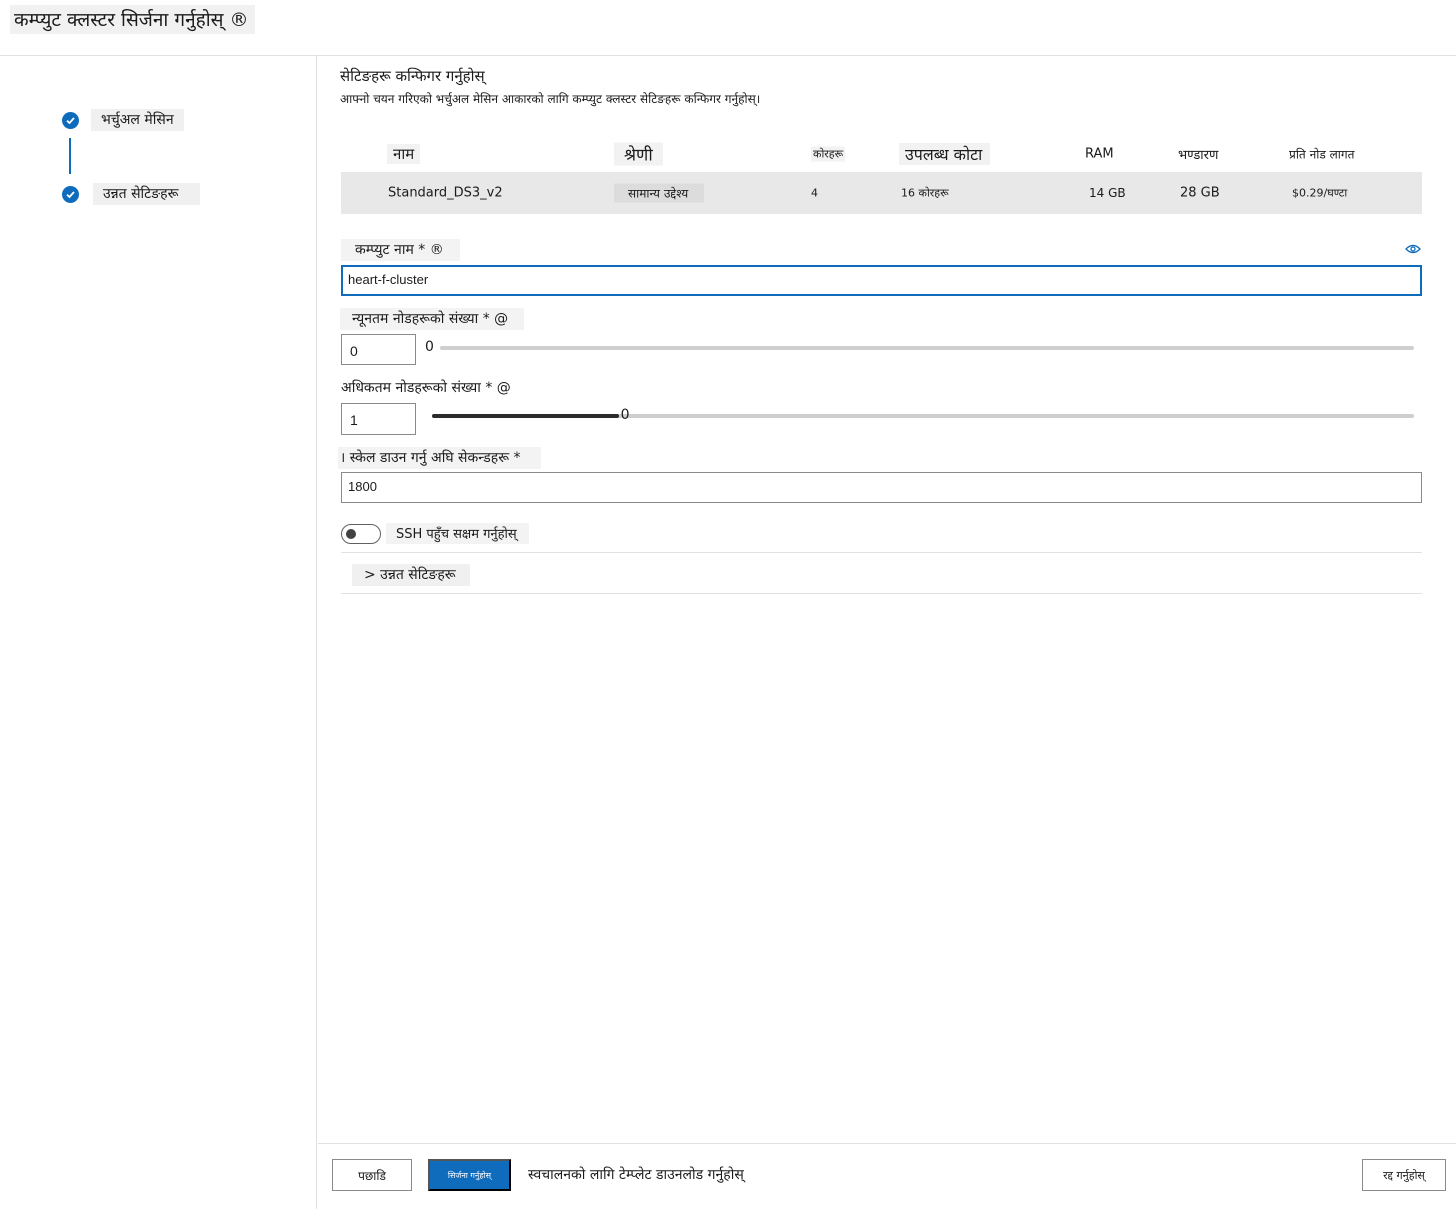  Describe the element at coordinates (372, 1175) in the screenshot. I see `back-button: पछाडि` at that location.